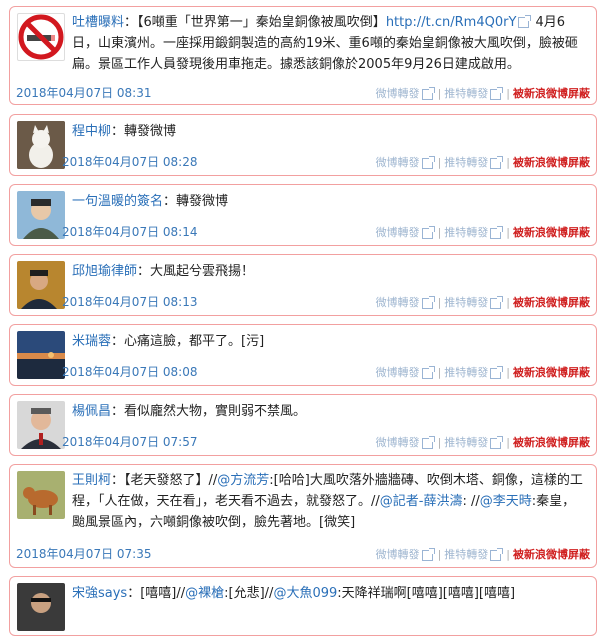 The width and height of the screenshot is (609, 636). Describe the element at coordinates (104, 271) in the screenshot. I see `post-username: 邱旭瑜律師` at that location.